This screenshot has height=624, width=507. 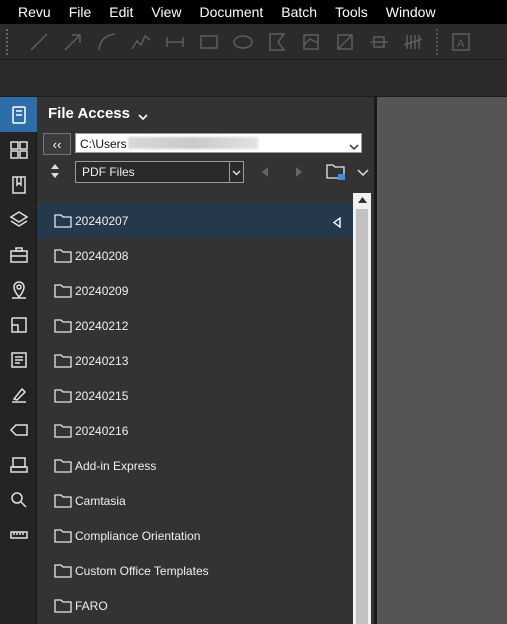 I want to click on list-item: Custom Office Templates, so click(x=195, y=570).